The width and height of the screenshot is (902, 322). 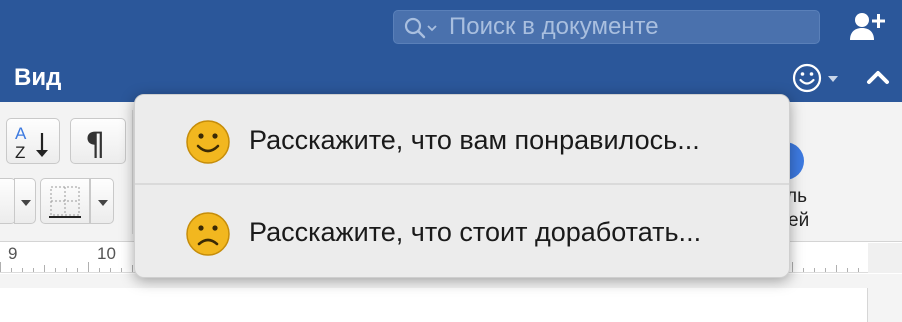 I want to click on sort-button: A Z, so click(x=33, y=141).